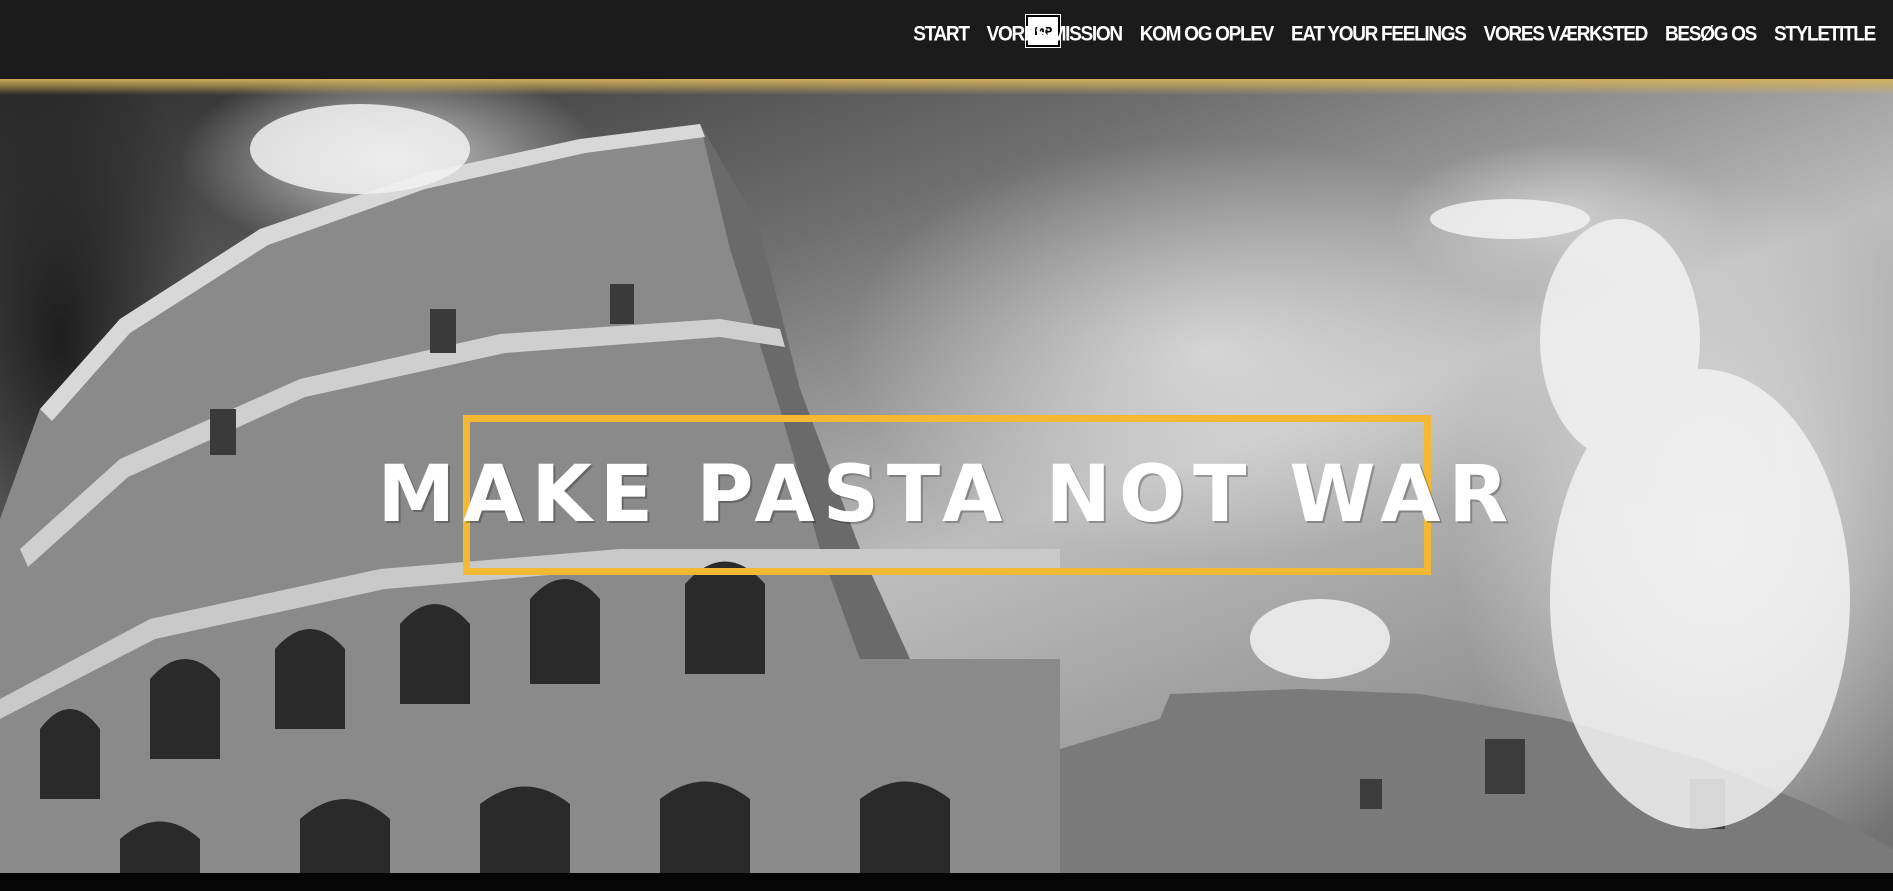 Image resolution: width=1893 pixels, height=891 pixels. Describe the element at coordinates (1566, 35) in the screenshot. I see `nav-item-vores-vaerksted: VORES VÆRKSTED` at that location.